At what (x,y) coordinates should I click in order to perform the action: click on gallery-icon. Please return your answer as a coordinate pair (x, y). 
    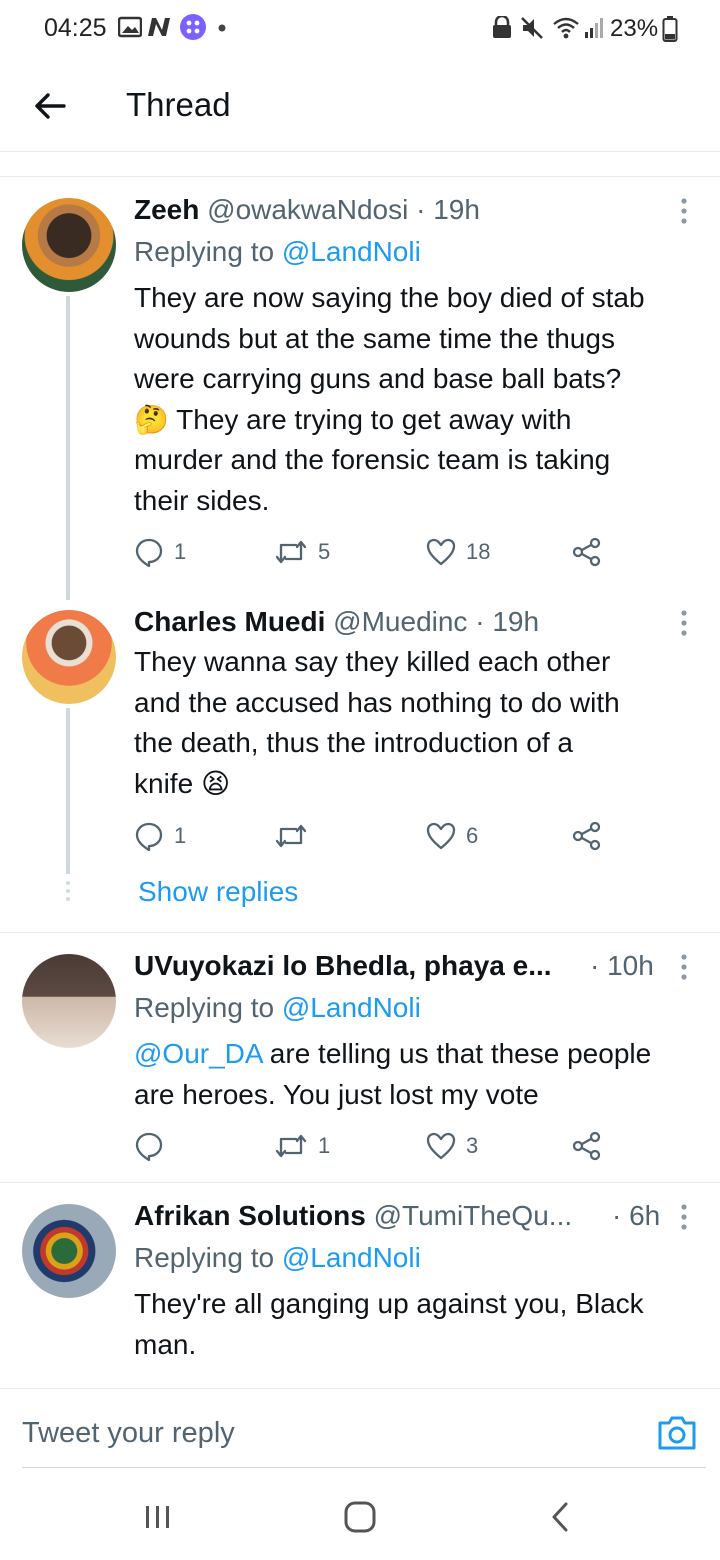
    Looking at the image, I should click on (130, 27).